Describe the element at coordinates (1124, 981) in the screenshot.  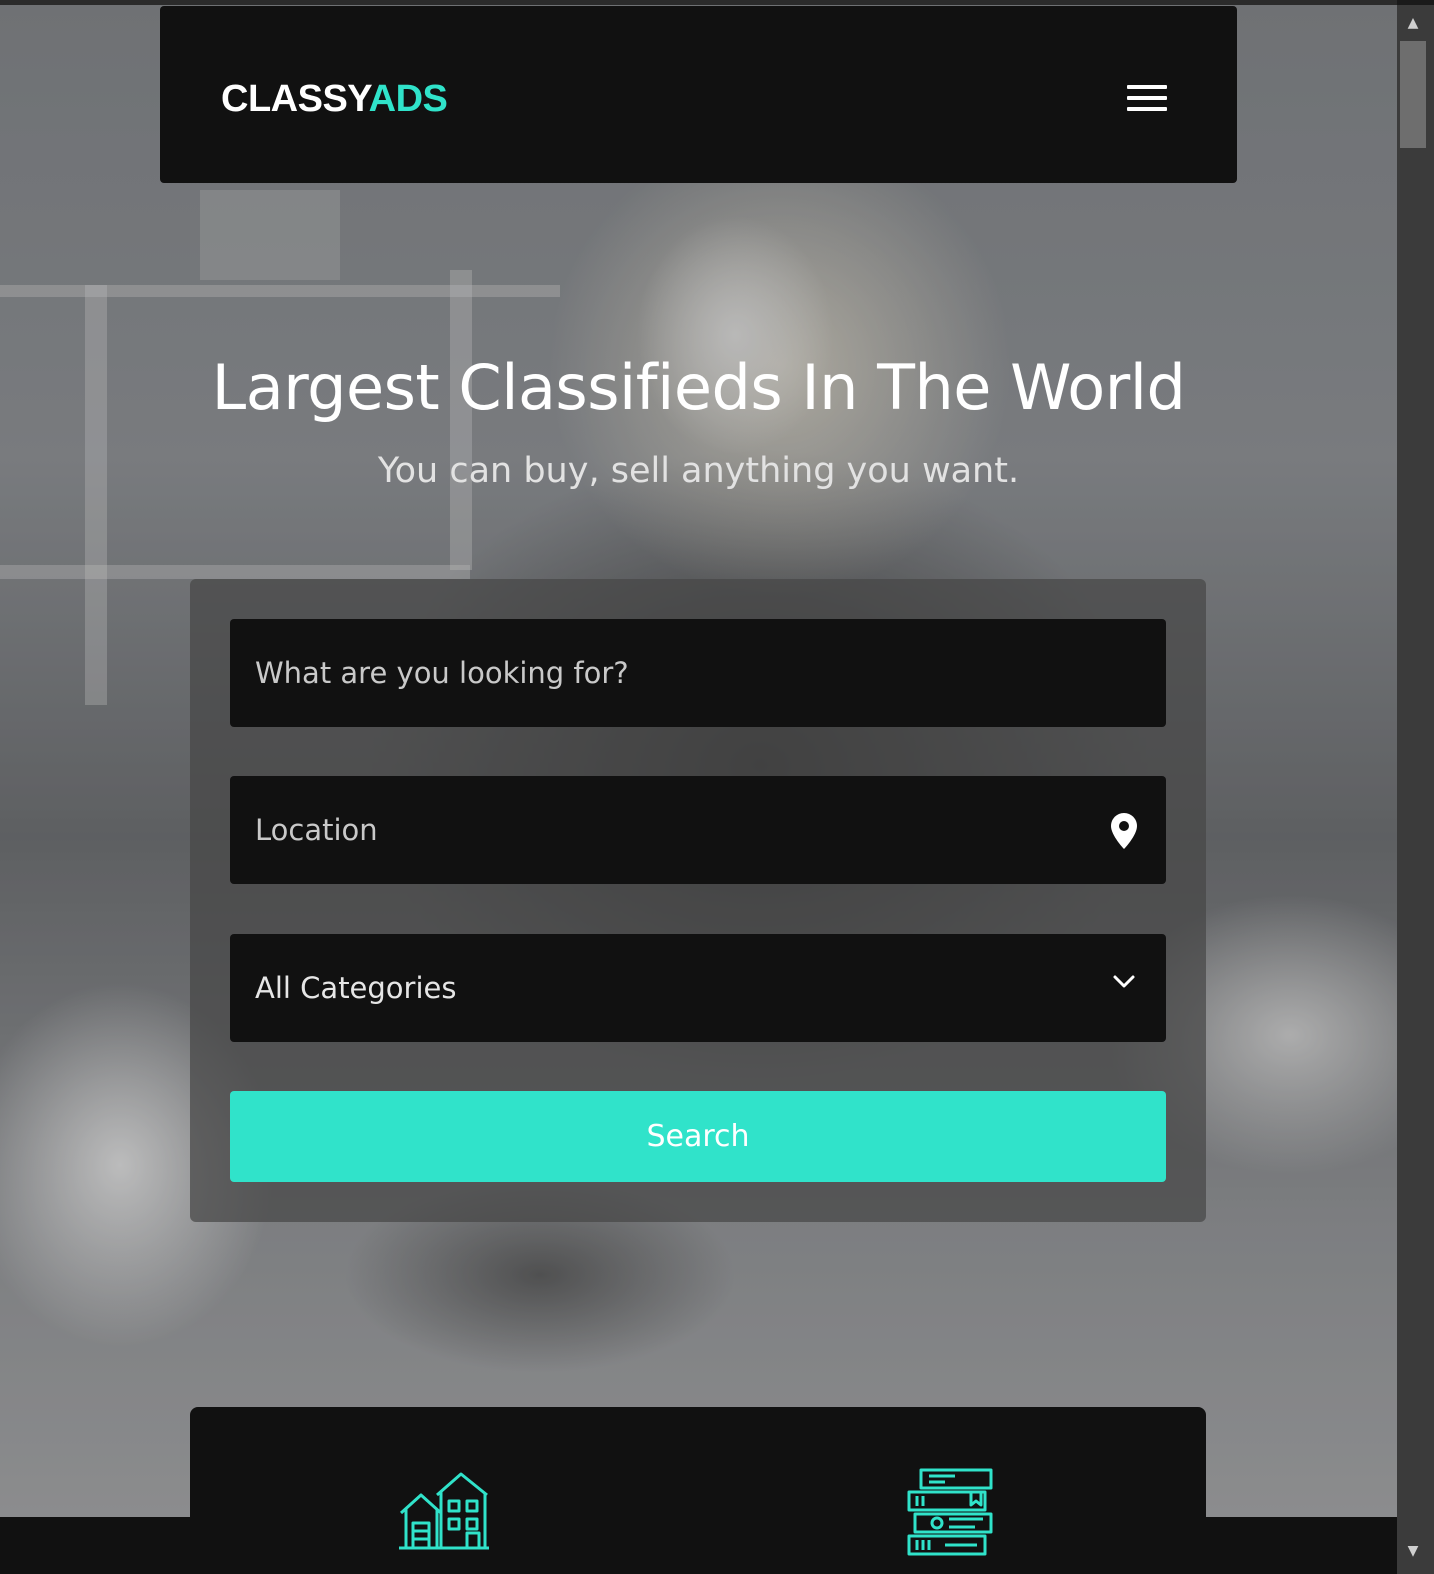
I see `chevron-down-icon` at that location.